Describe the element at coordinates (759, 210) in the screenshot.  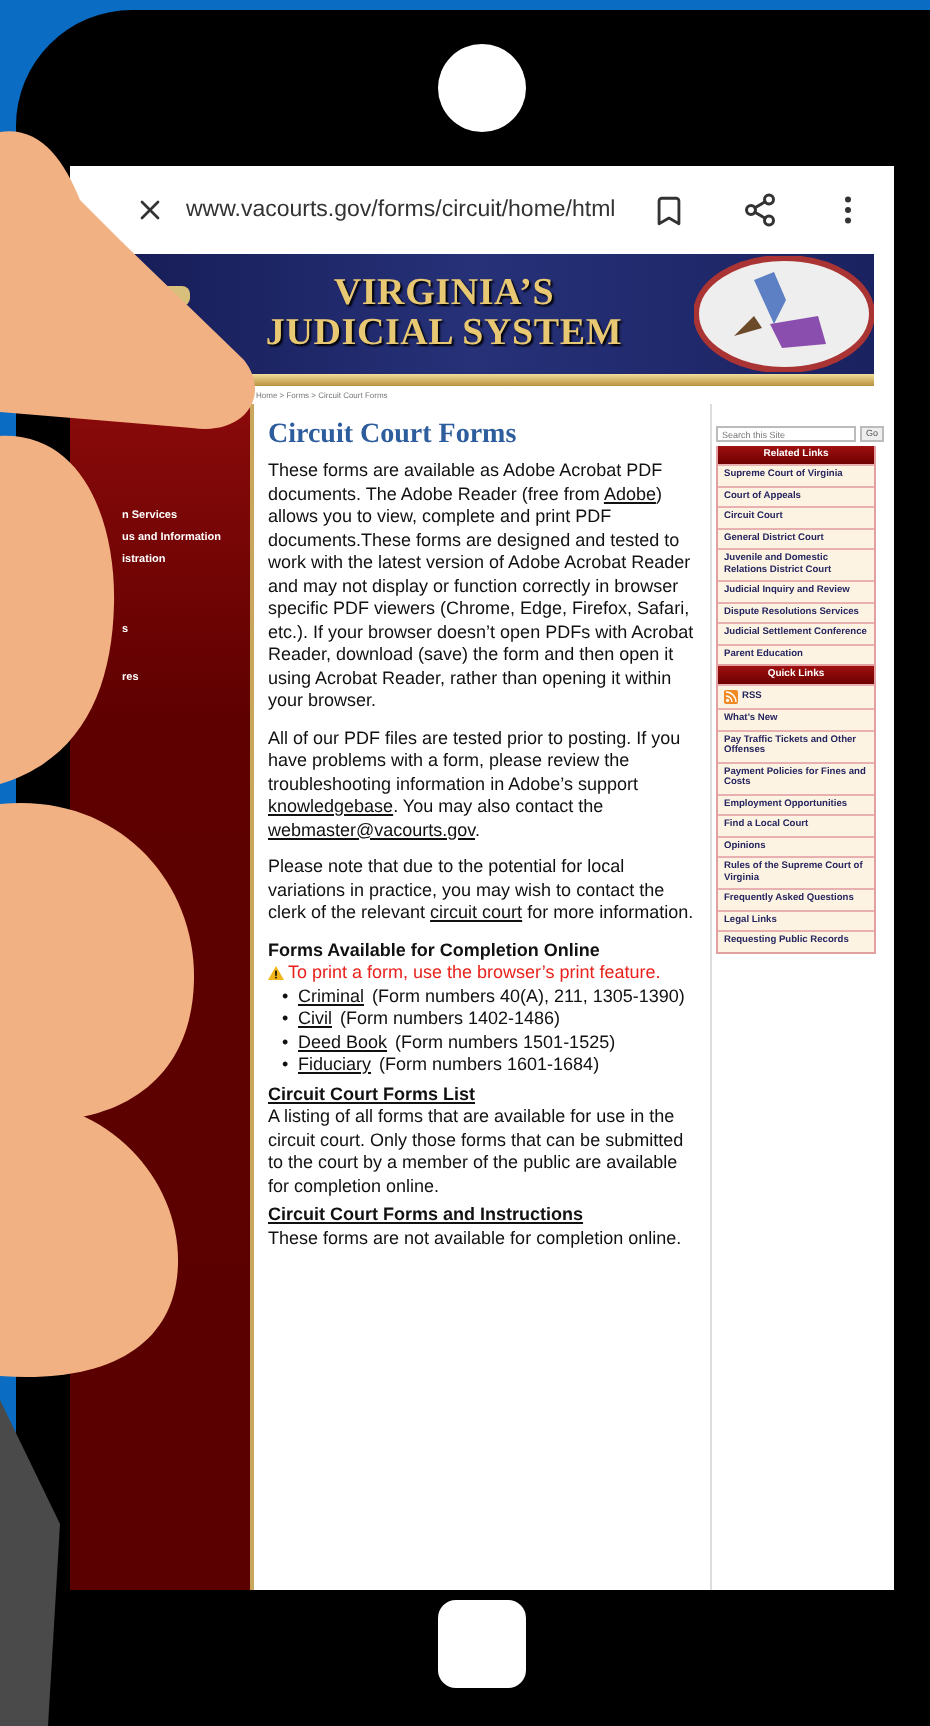
I see `share-icon` at that location.